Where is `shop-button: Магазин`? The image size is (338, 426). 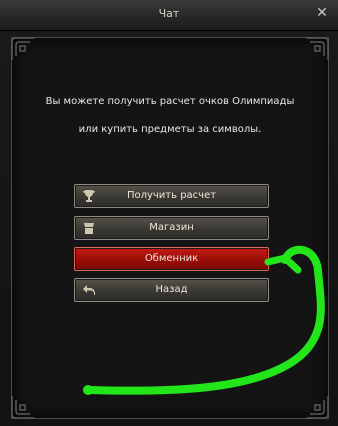
shop-button: Магазин is located at coordinates (171, 228).